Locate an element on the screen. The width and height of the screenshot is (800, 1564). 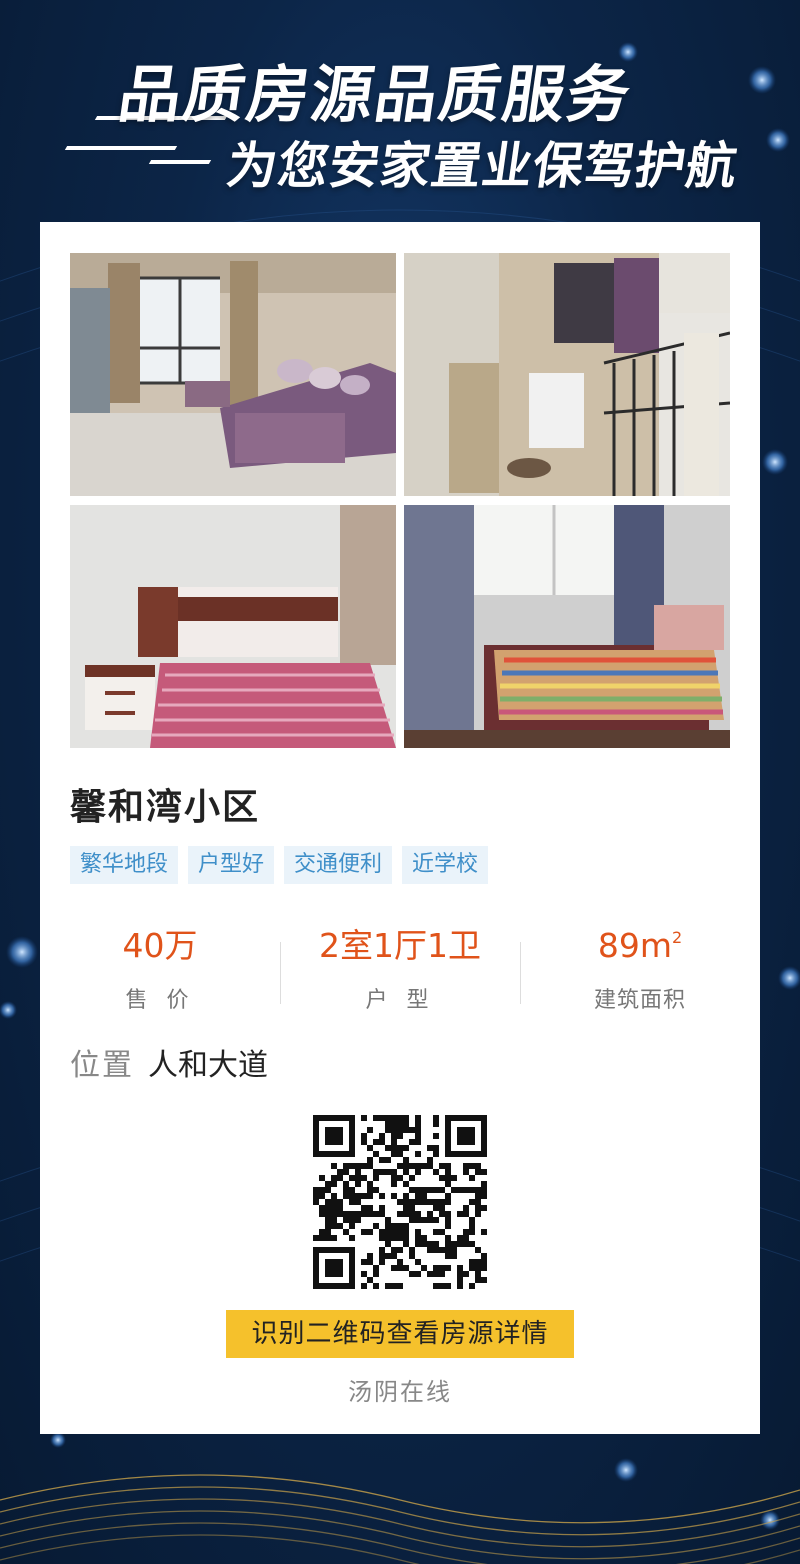
headline-banner: 品质房源品质服务 为您安家置业保驾护航 is located at coordinates (400, 125).